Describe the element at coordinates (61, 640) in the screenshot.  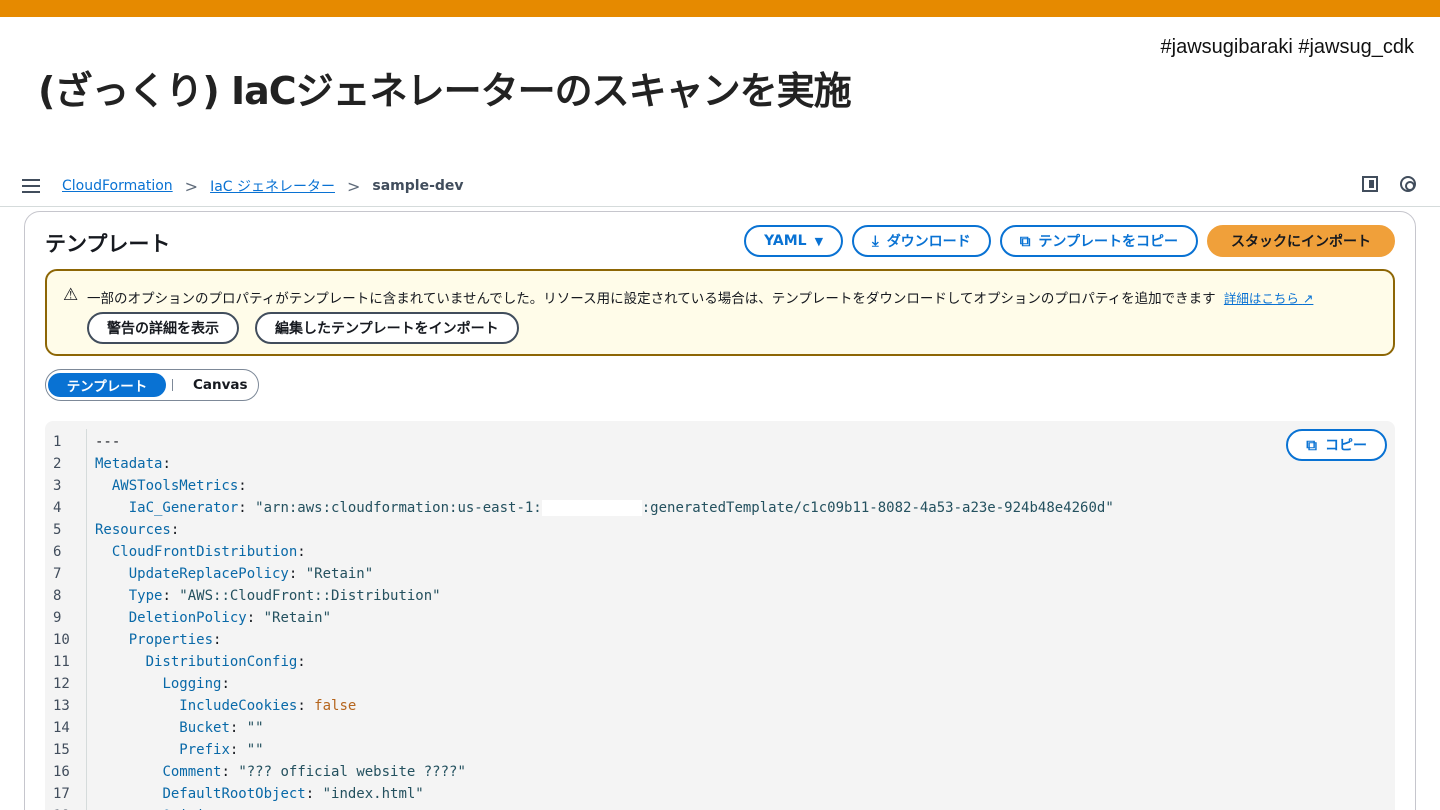
I see `line-number: 10` at that location.